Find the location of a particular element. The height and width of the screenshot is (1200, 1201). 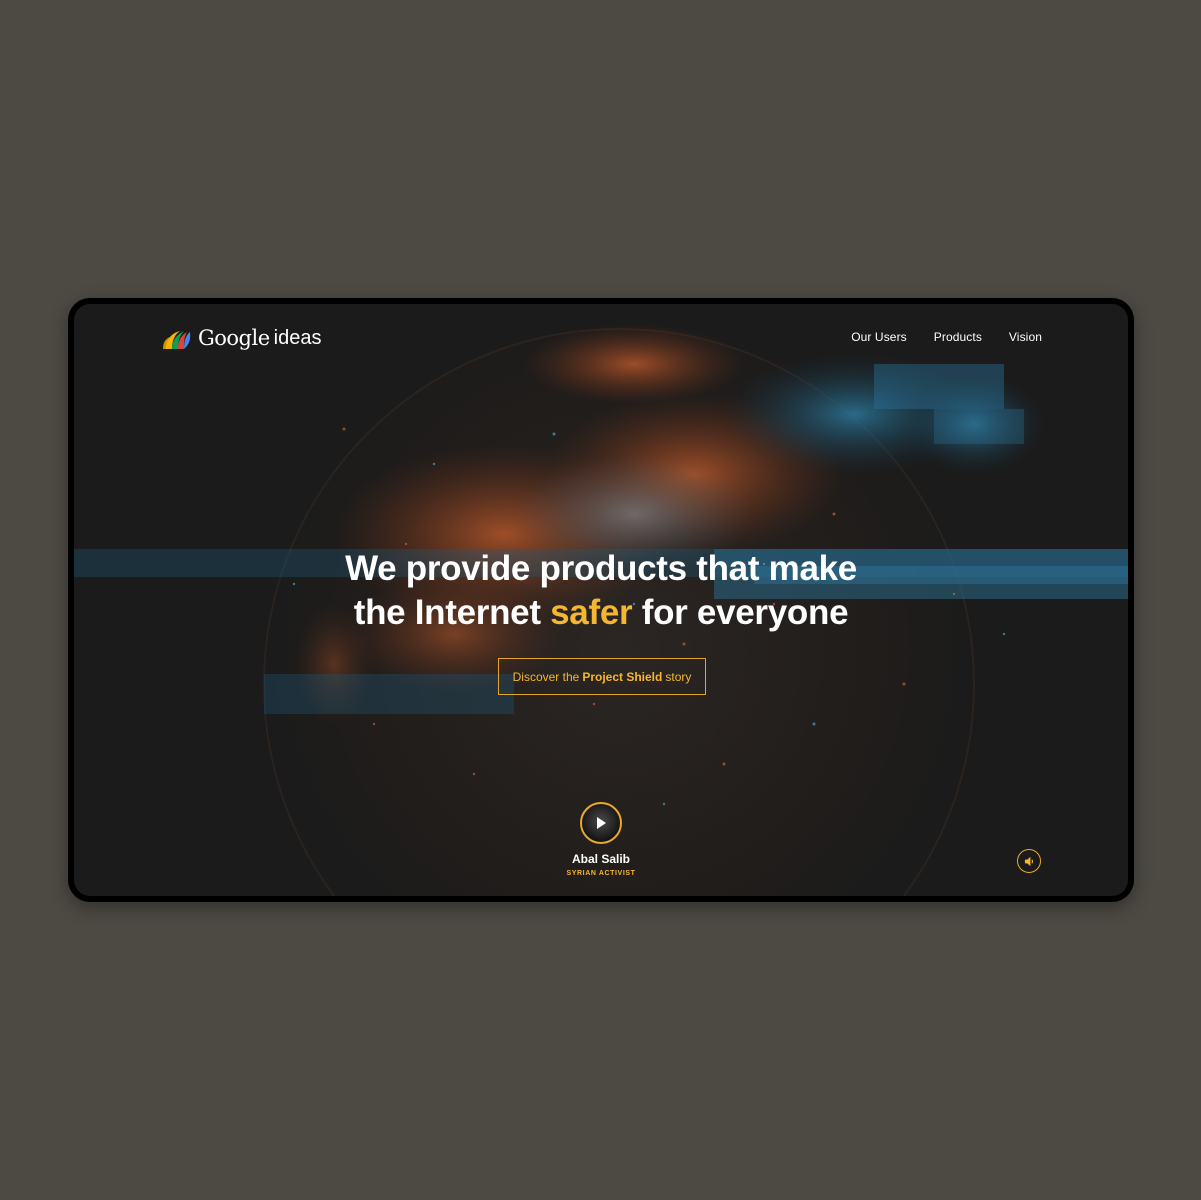

testimonial-role: SYRIAN ACTIVIST is located at coordinates (601, 873).